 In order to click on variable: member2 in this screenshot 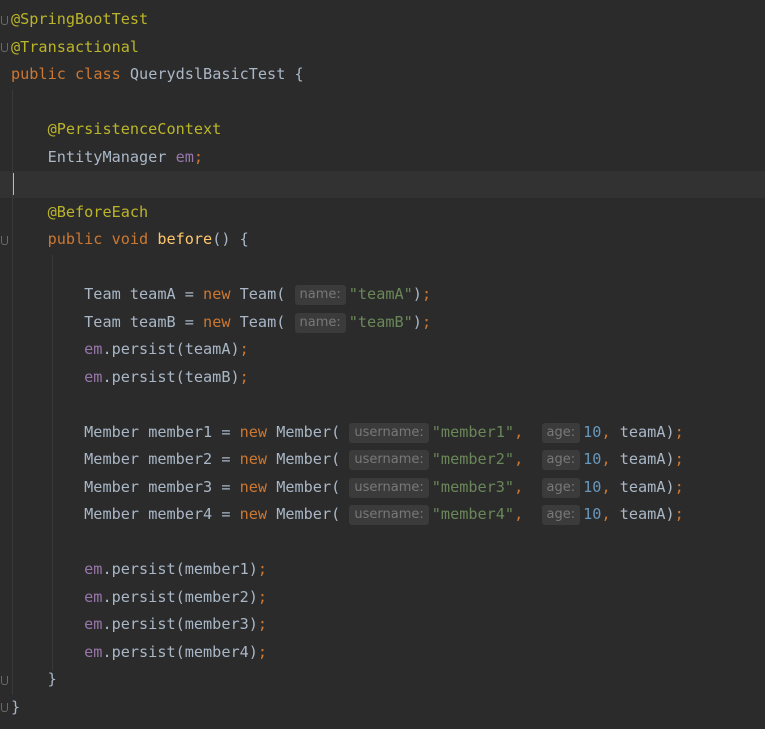, I will do `click(180, 459)`.